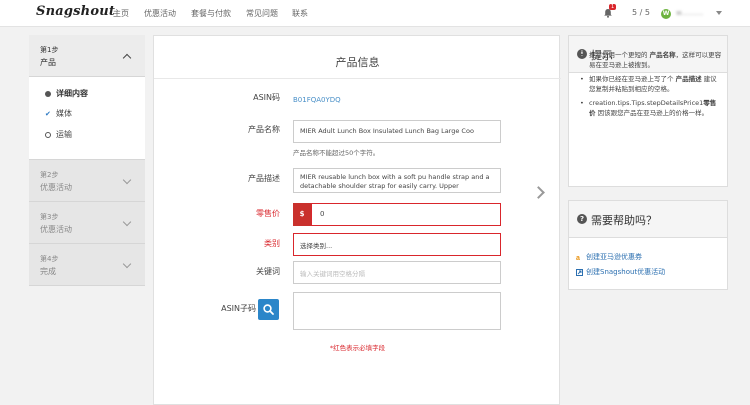  I want to click on substep-details: 详细内容, so click(66, 93).